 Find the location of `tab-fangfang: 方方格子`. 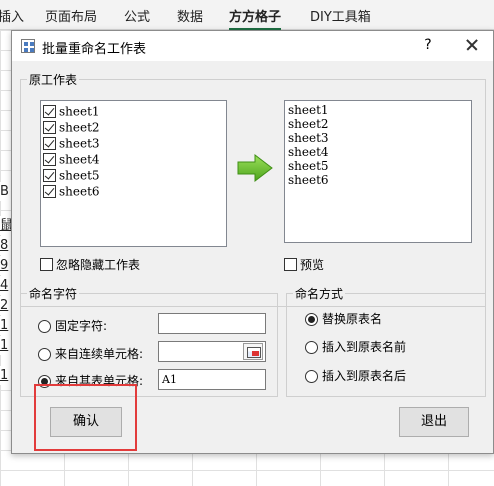

tab-fangfang: 方方格子 is located at coordinates (255, 18).